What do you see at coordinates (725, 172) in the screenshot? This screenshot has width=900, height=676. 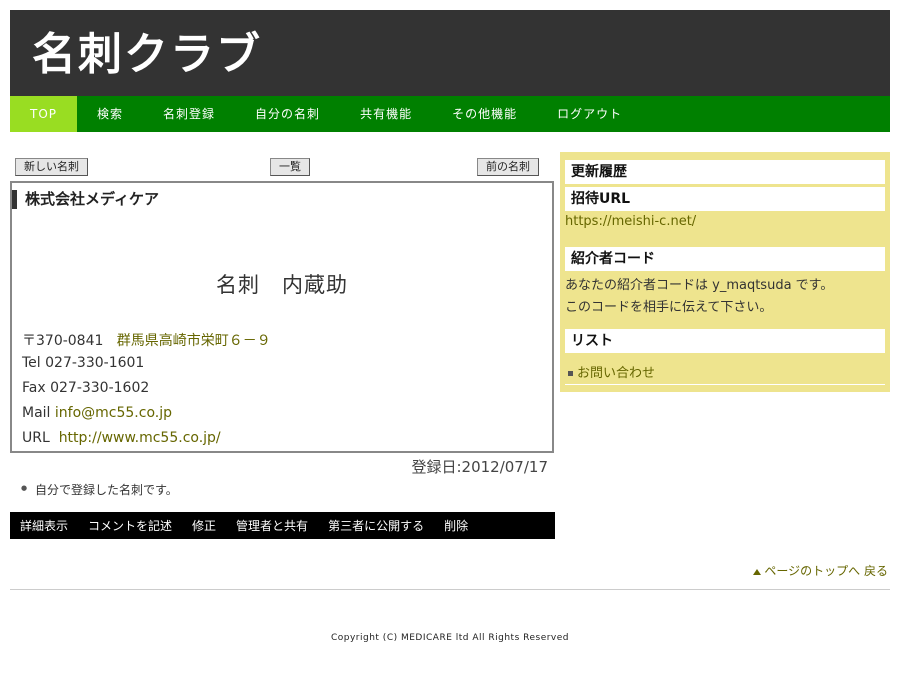 I see `sidebar-history-heading: 更新履歴` at bounding box center [725, 172].